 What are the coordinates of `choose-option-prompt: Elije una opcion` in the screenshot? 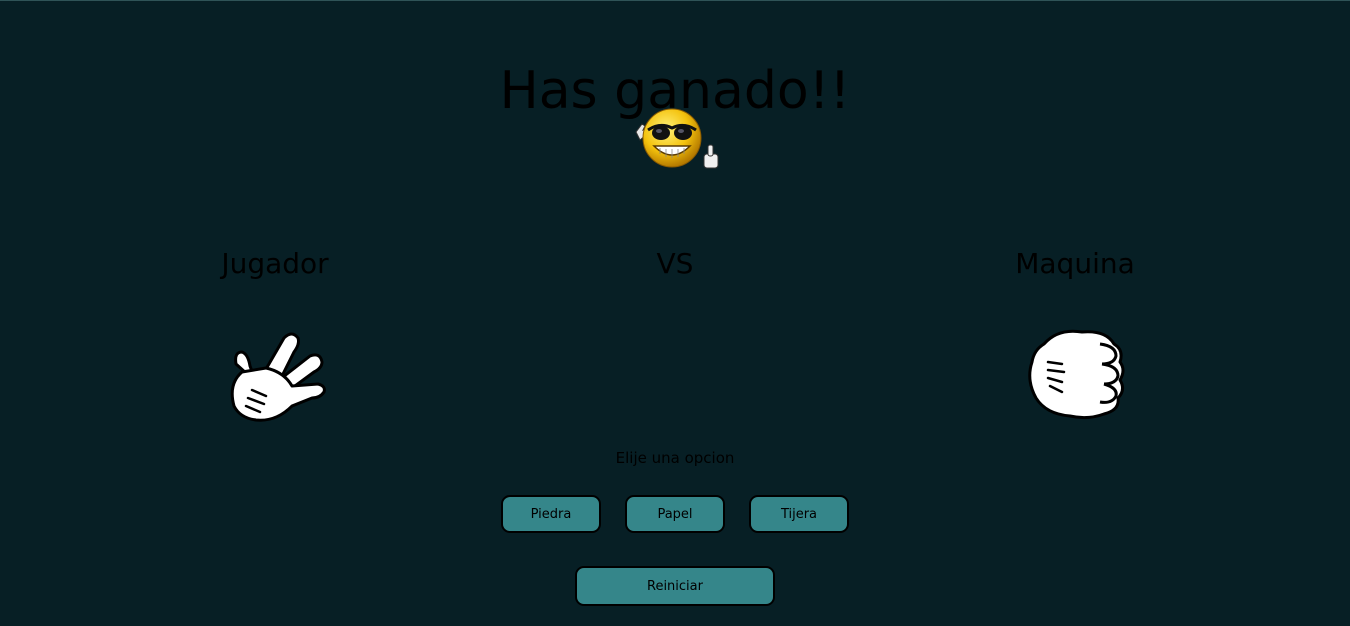 It's located at (675, 458).